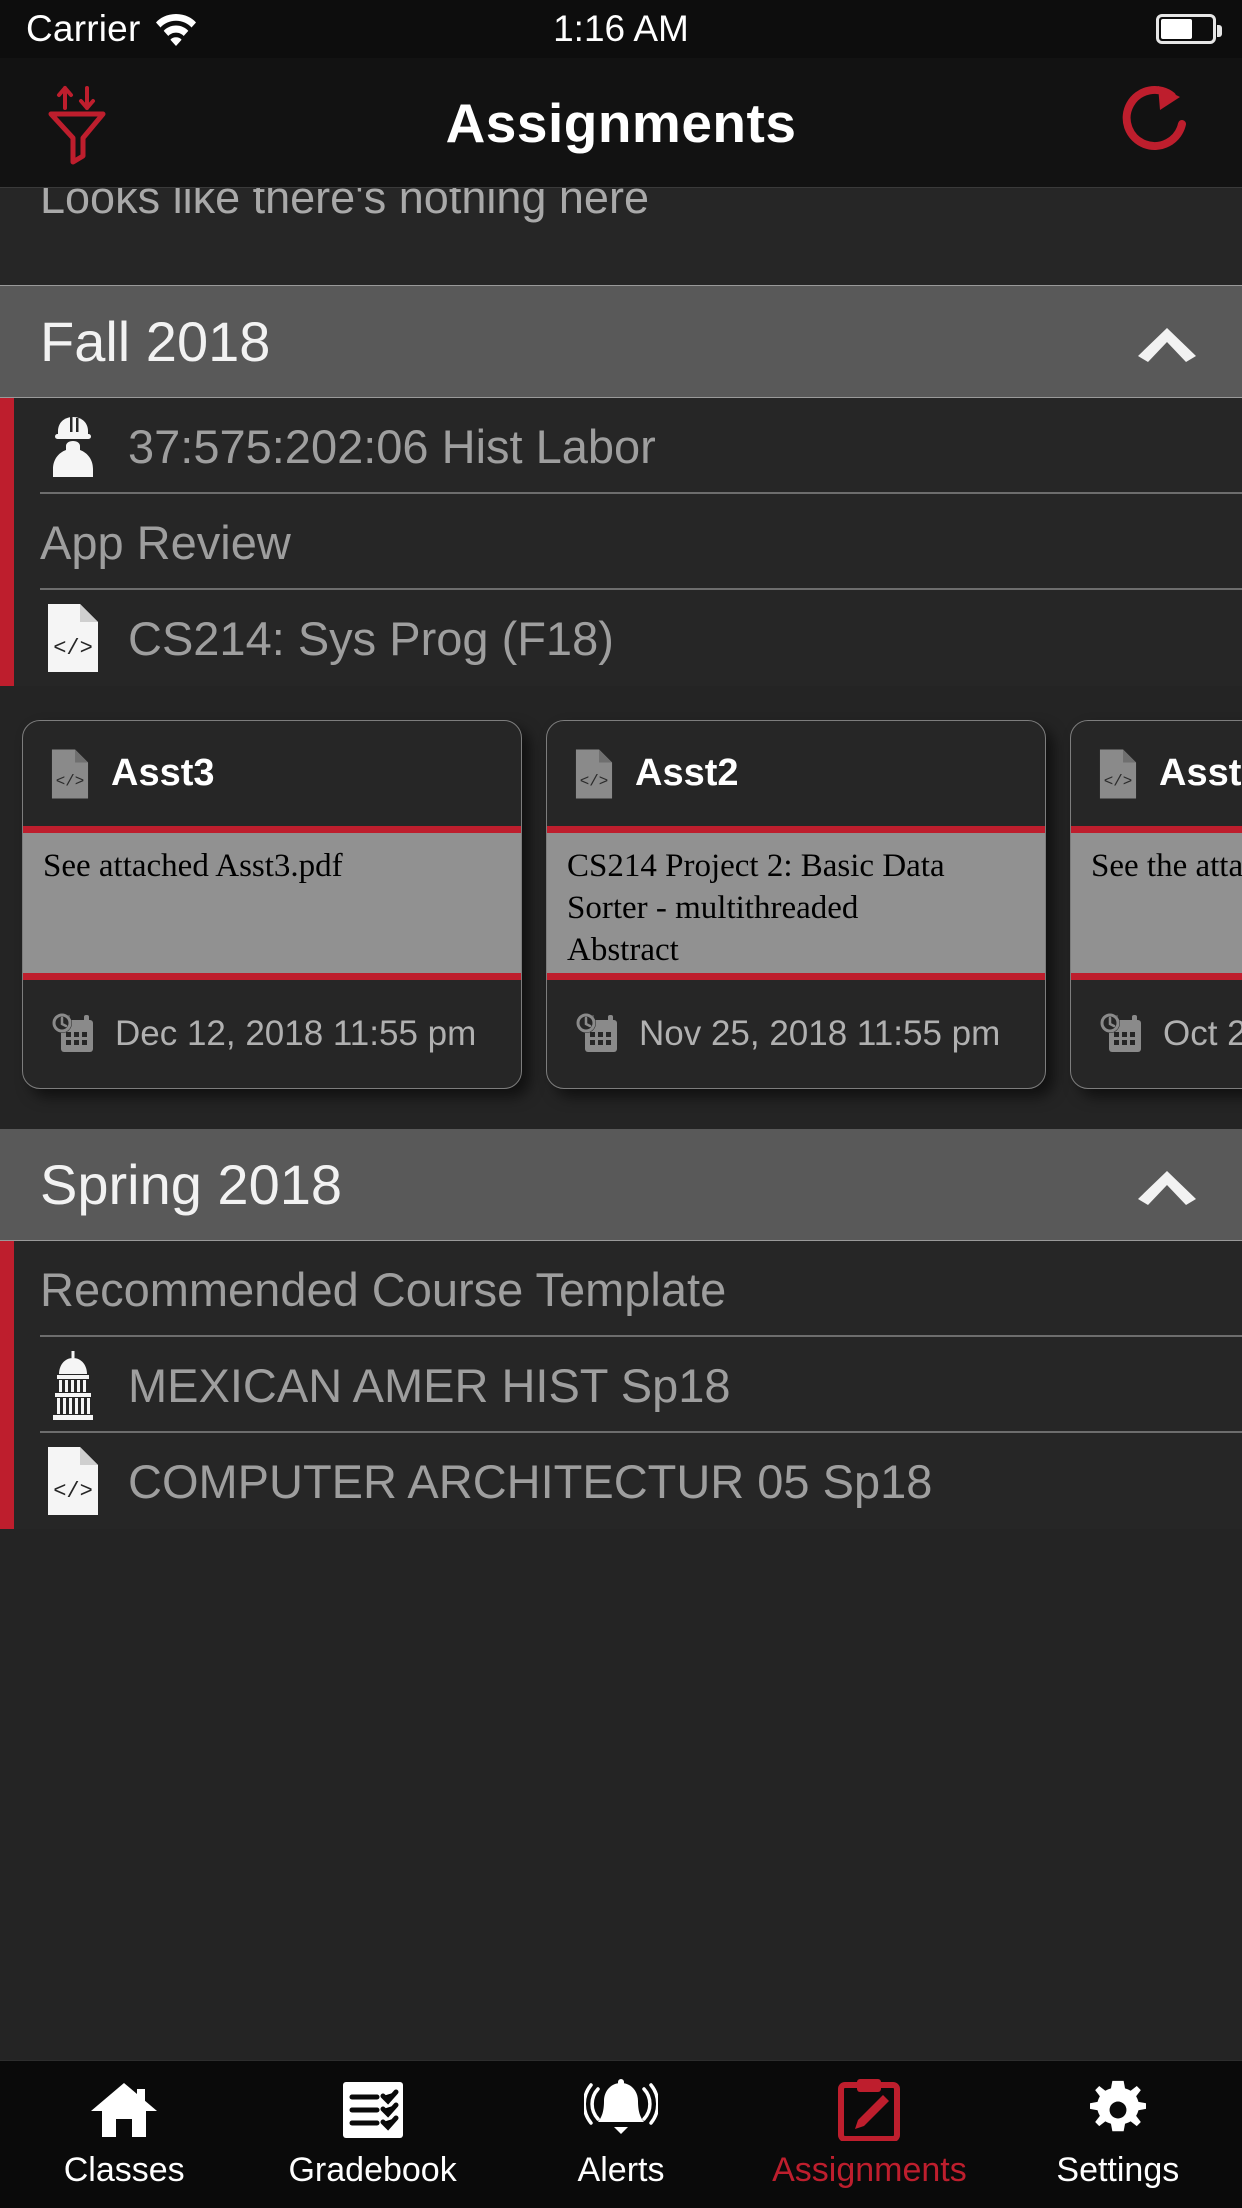  I want to click on assignment-name: Asst2, so click(687, 773).